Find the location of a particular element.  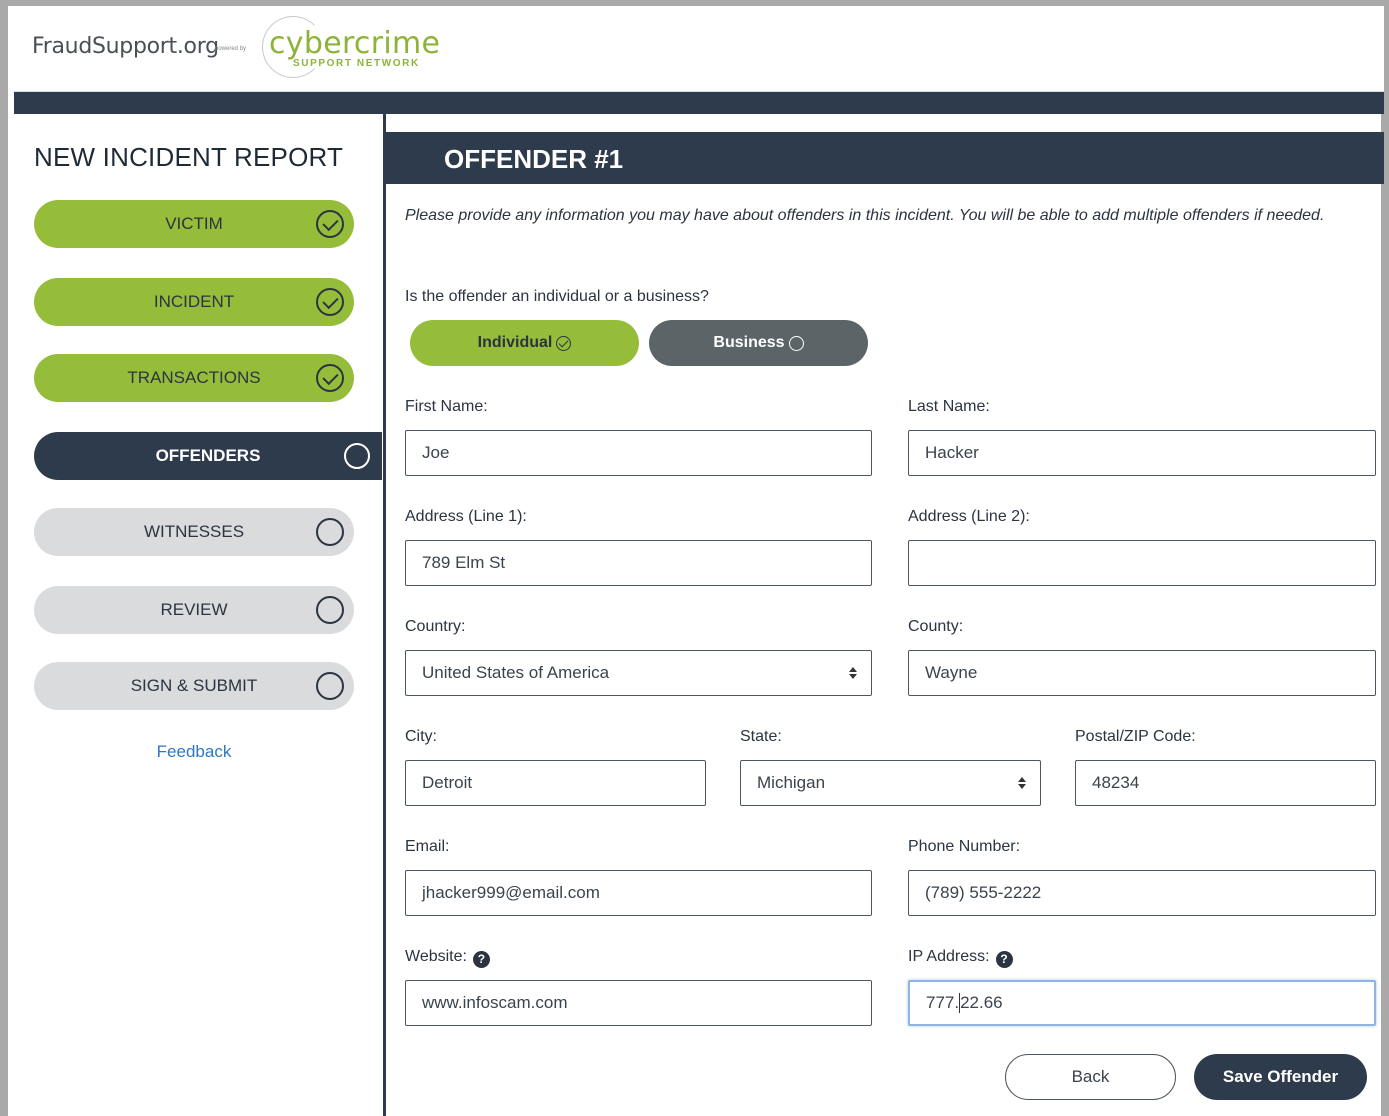

address2-label: Address (Line 2): is located at coordinates (969, 516).